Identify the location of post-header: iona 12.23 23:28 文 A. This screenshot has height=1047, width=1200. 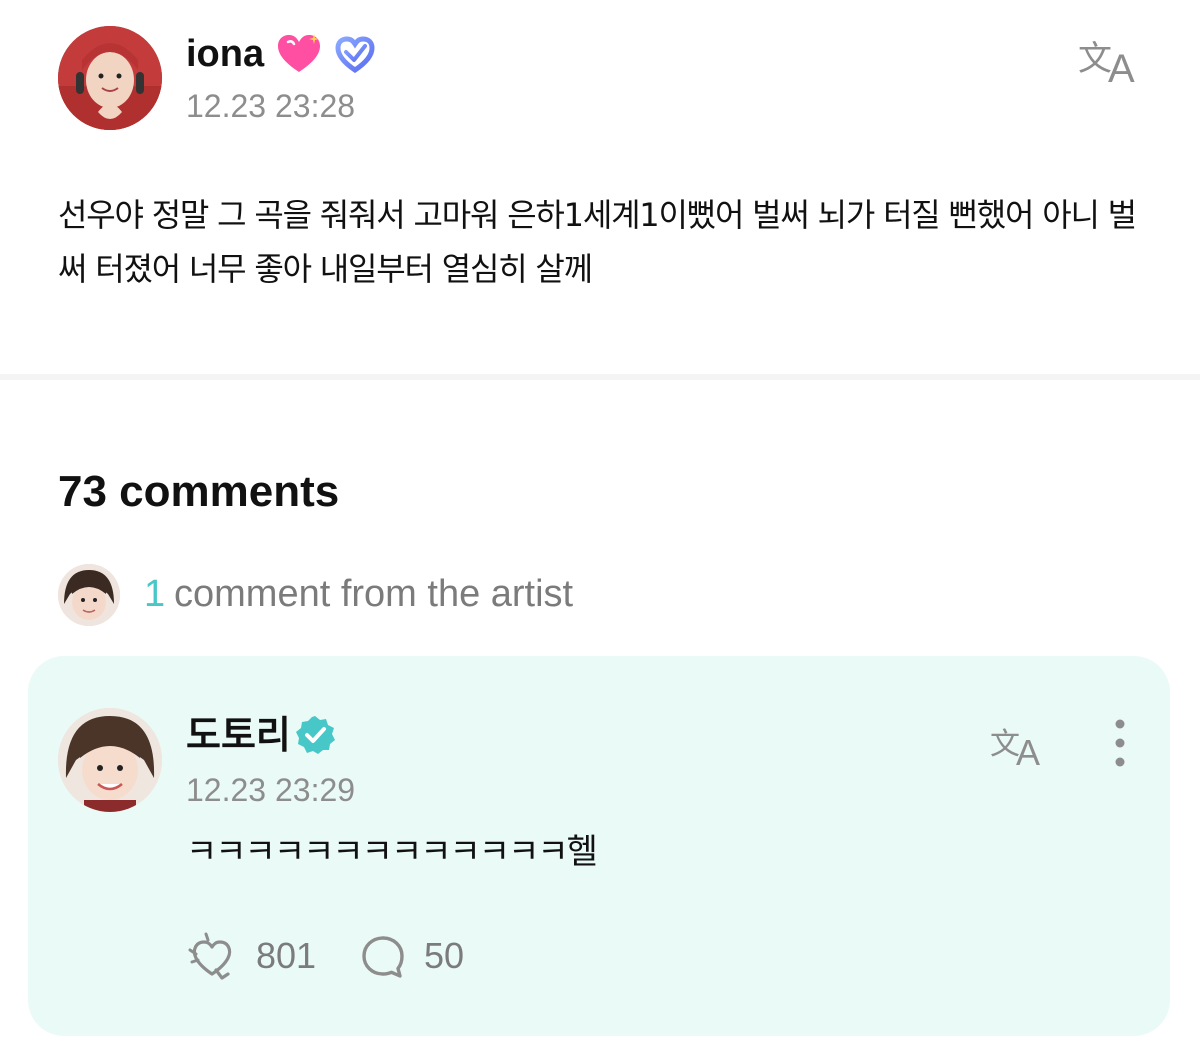
(603, 78).